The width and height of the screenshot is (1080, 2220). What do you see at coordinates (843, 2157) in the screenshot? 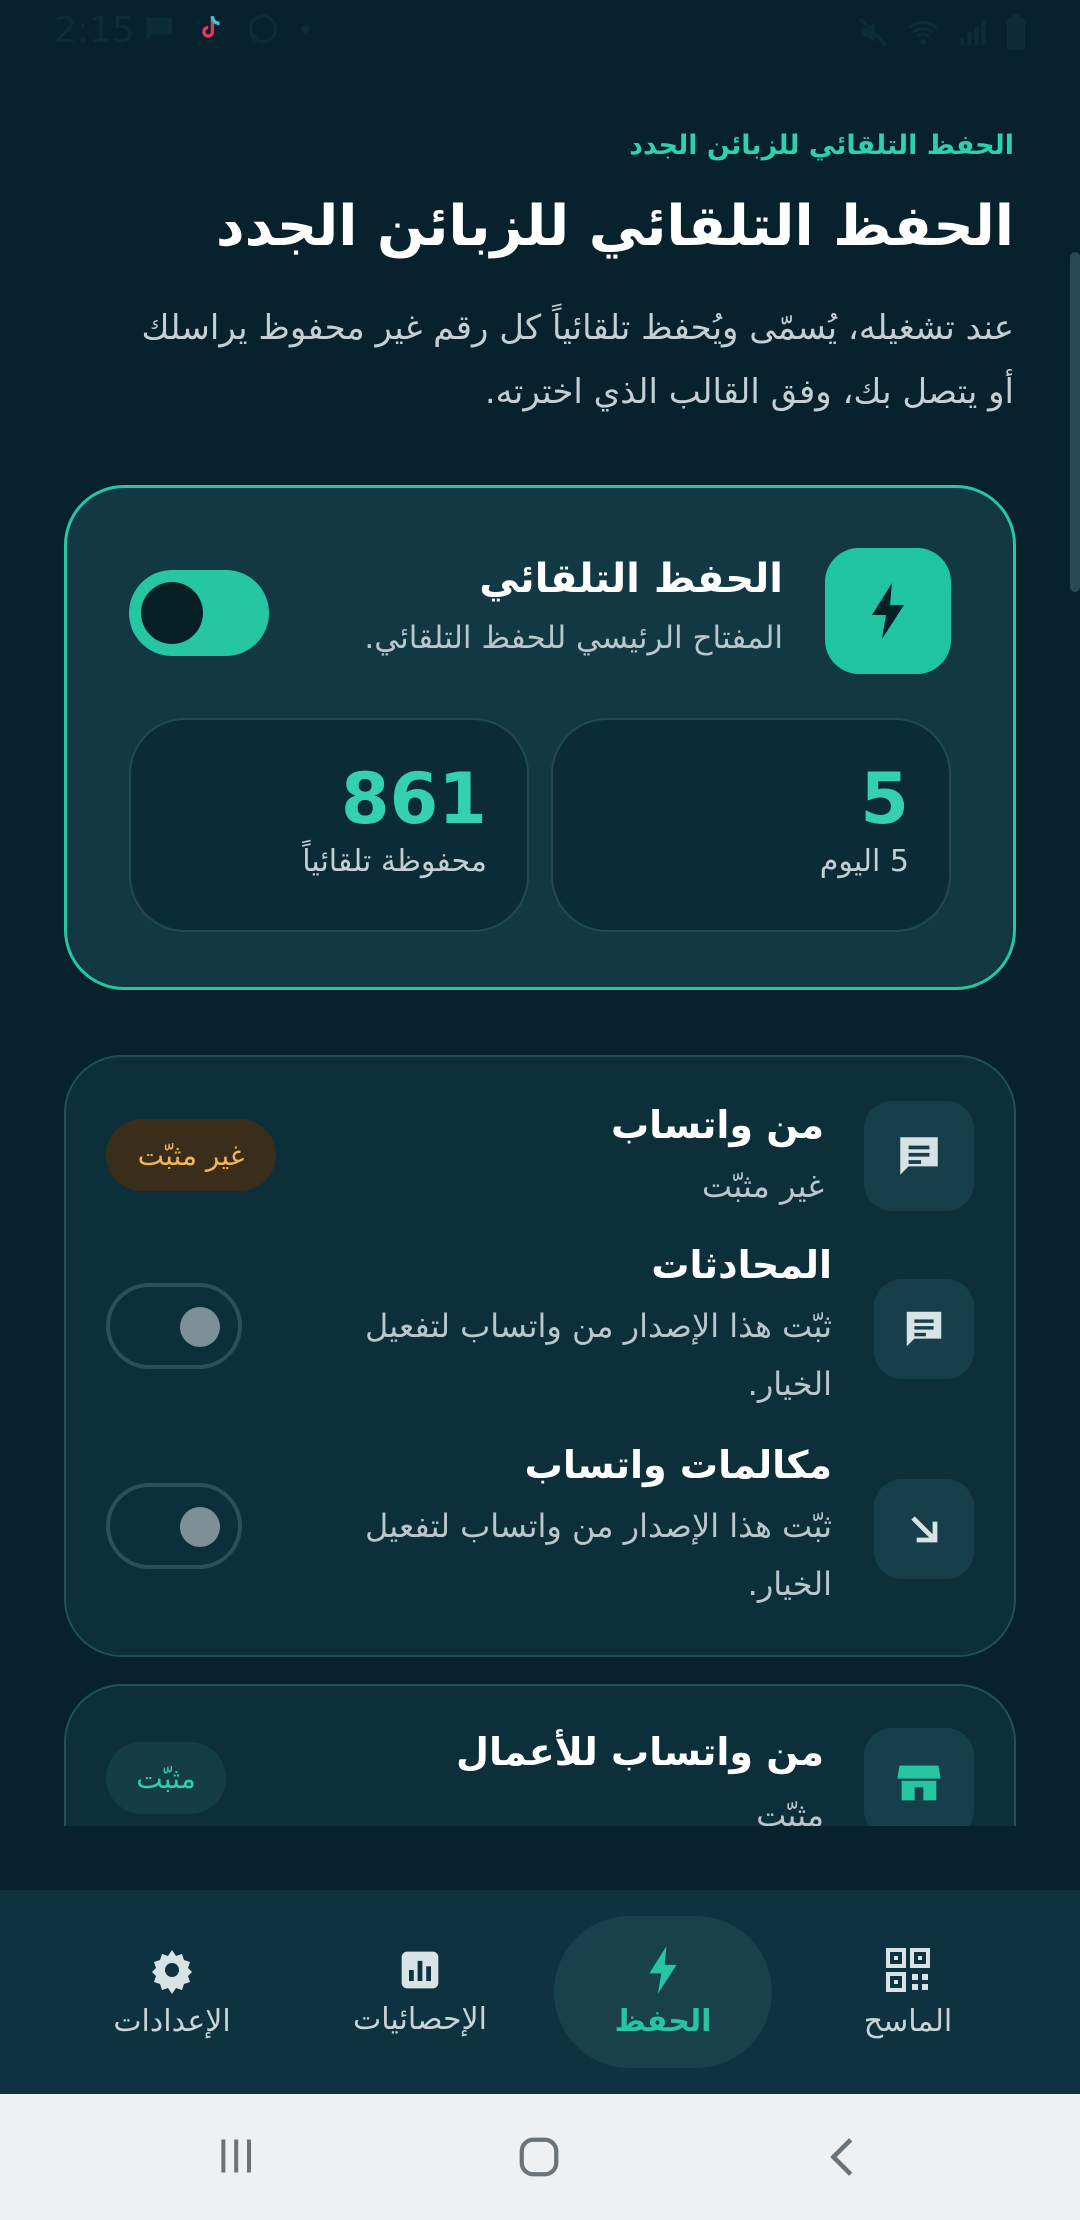
I see `back-icon` at bounding box center [843, 2157].